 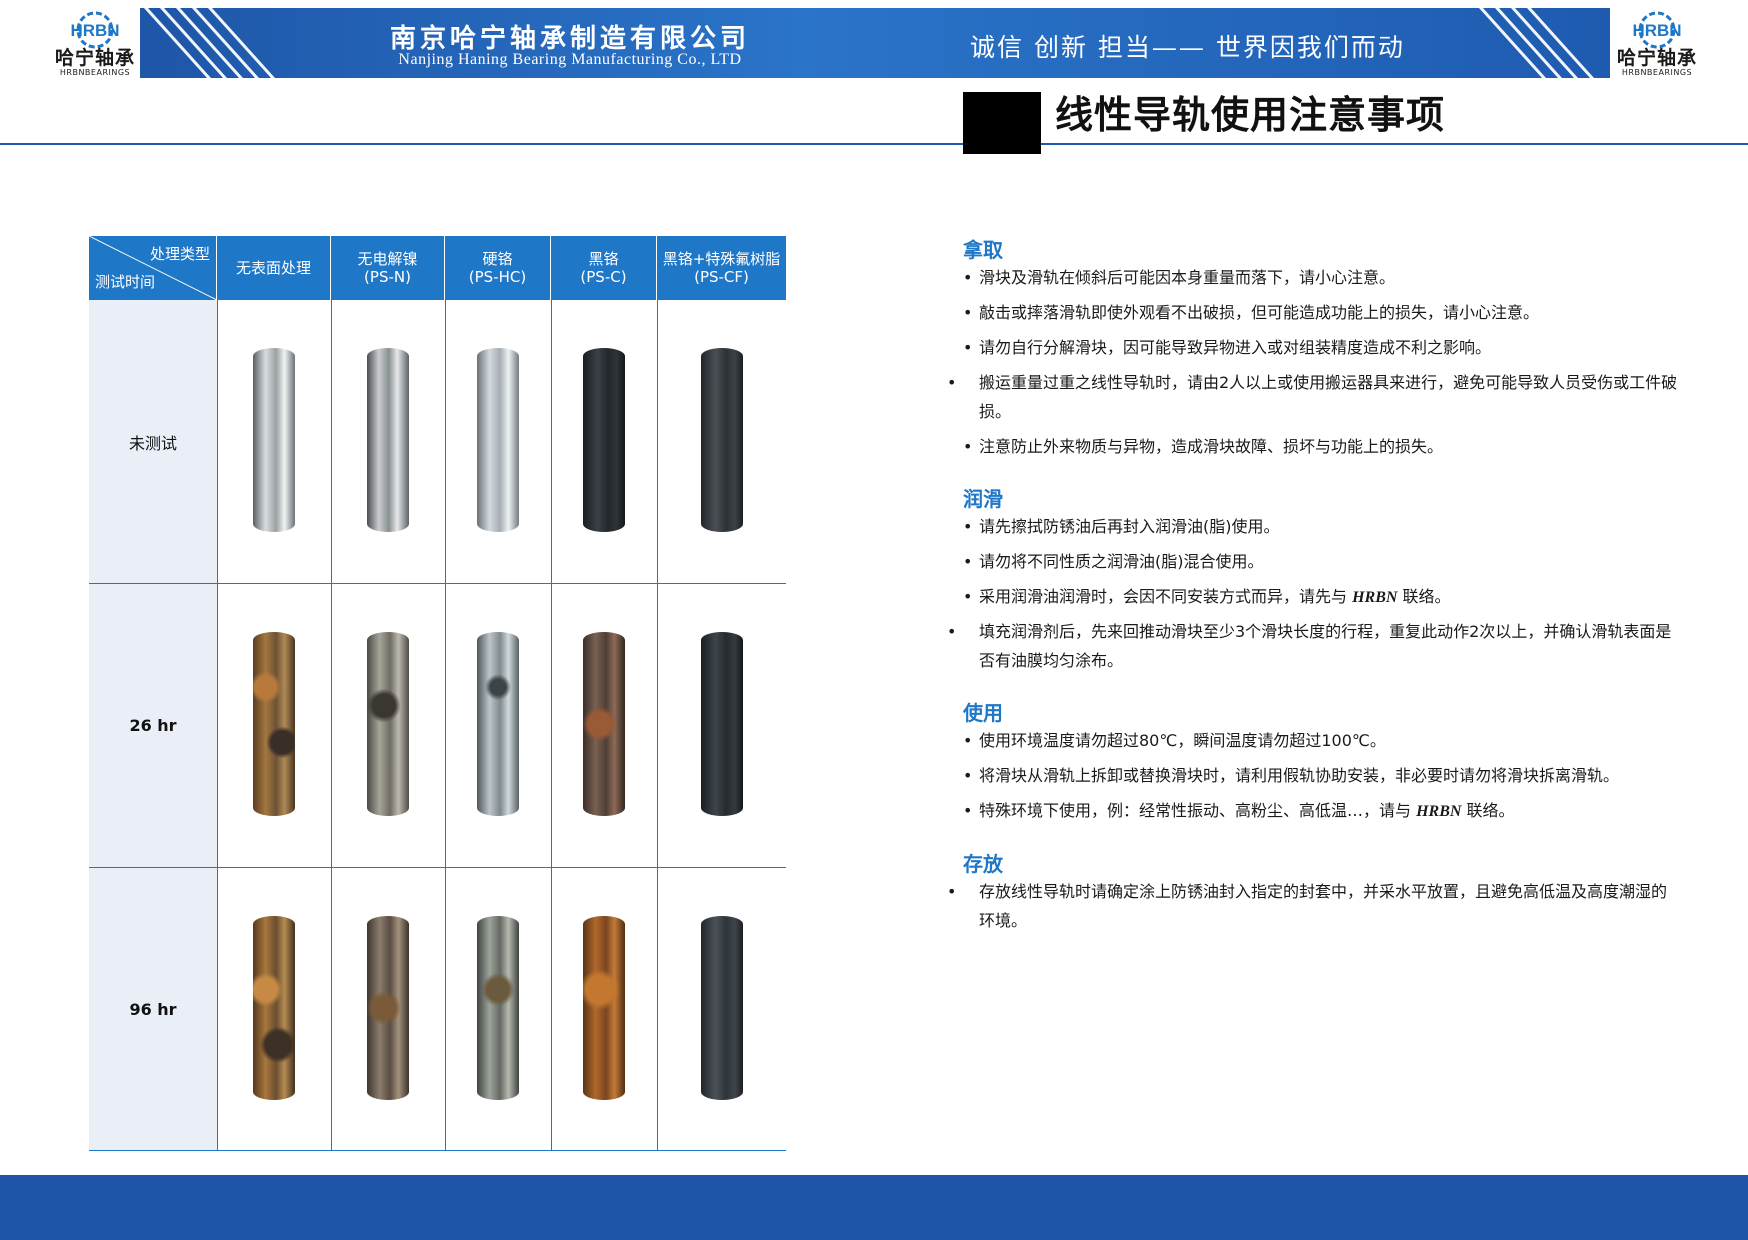 I want to click on company-logo-left: HRBN 哈宁轴承 HRBNBEARINGS, so click(x=95, y=46).